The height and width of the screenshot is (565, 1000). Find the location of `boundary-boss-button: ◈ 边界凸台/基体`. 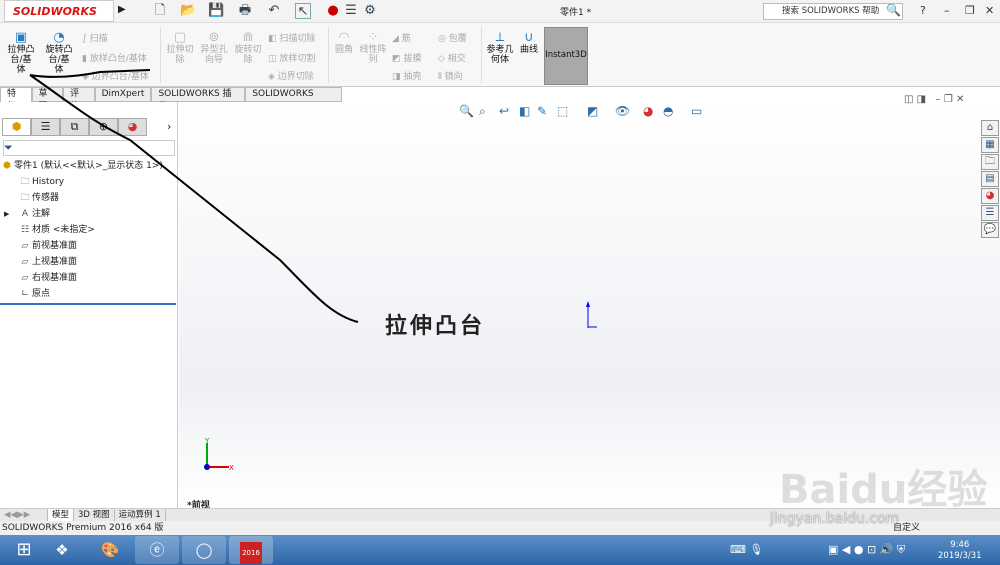

boundary-boss-button: ◈ 边界凸台/基体 is located at coordinates (115, 75).